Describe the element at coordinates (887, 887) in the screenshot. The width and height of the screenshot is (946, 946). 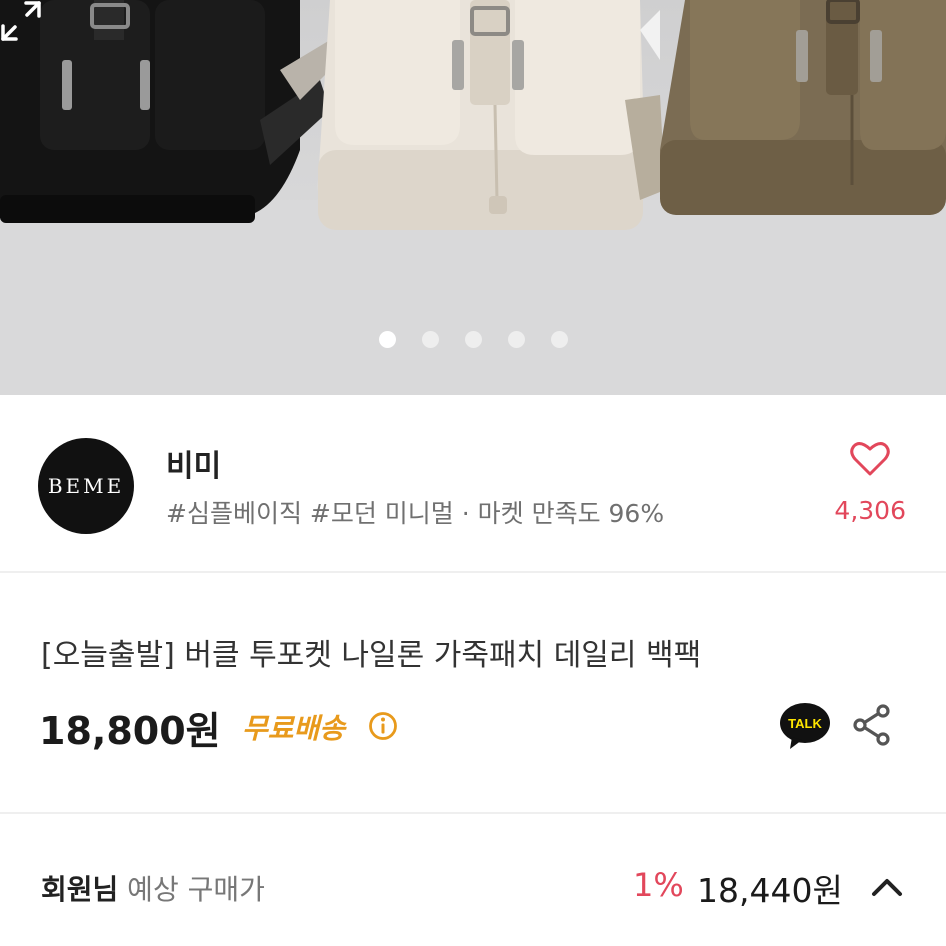
I see `chevron-up-icon` at that location.